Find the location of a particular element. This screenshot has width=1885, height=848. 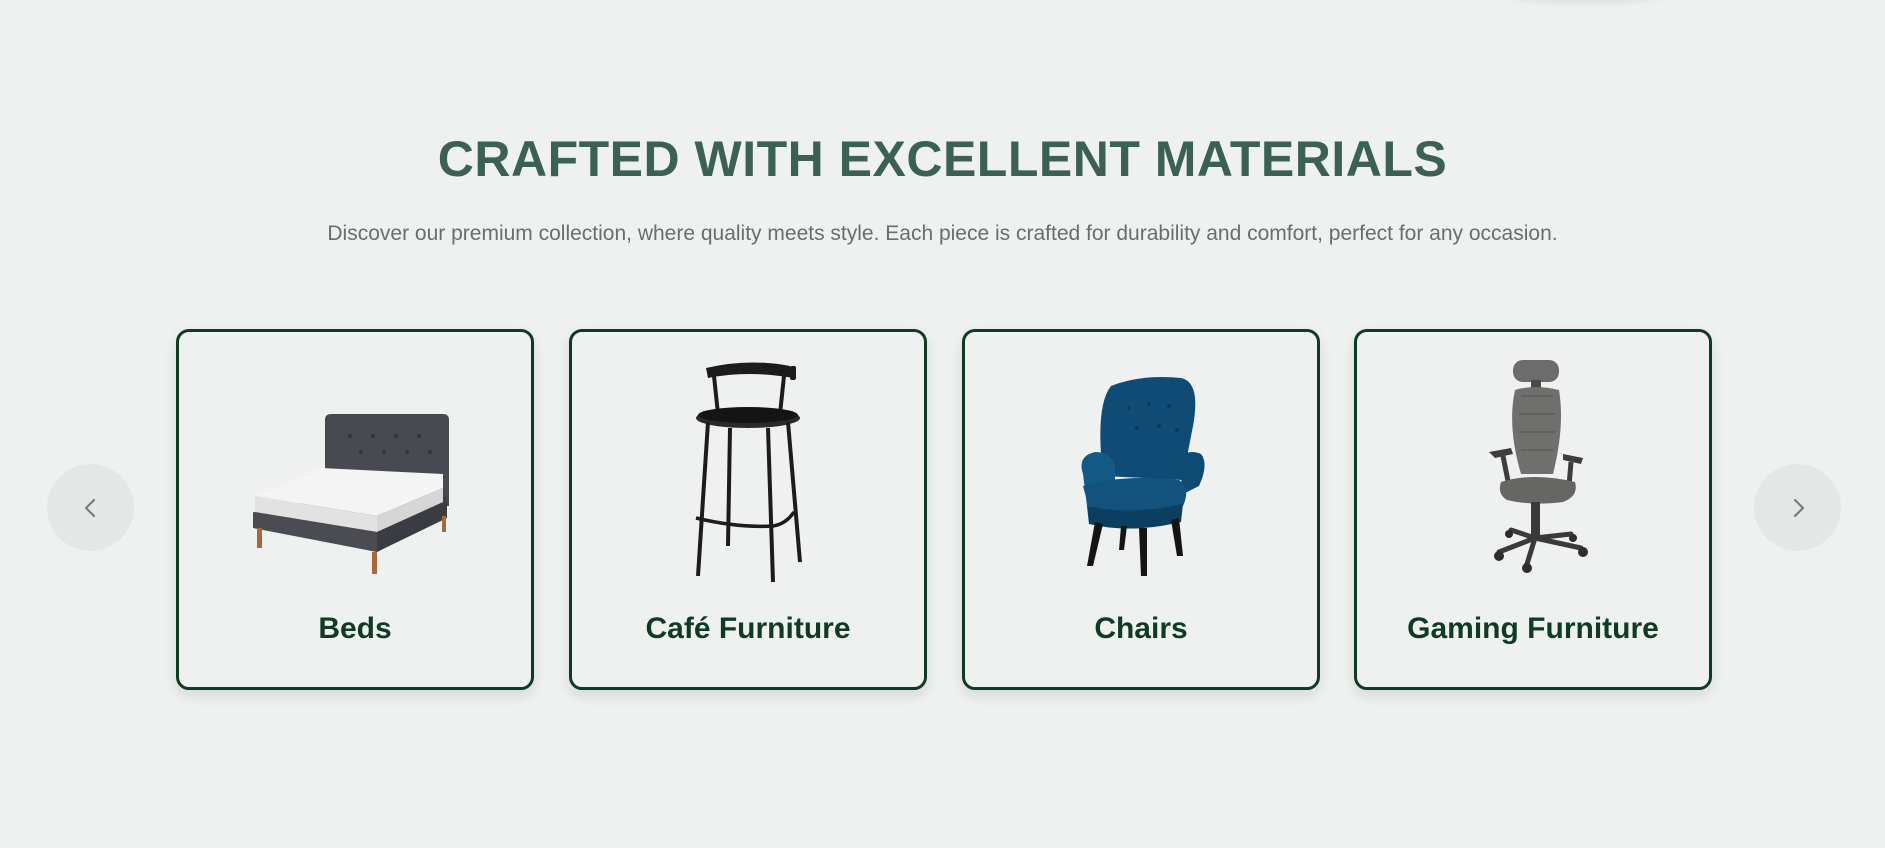

category-card-cafe-furniture: Café Furniture is located at coordinates (748, 509).